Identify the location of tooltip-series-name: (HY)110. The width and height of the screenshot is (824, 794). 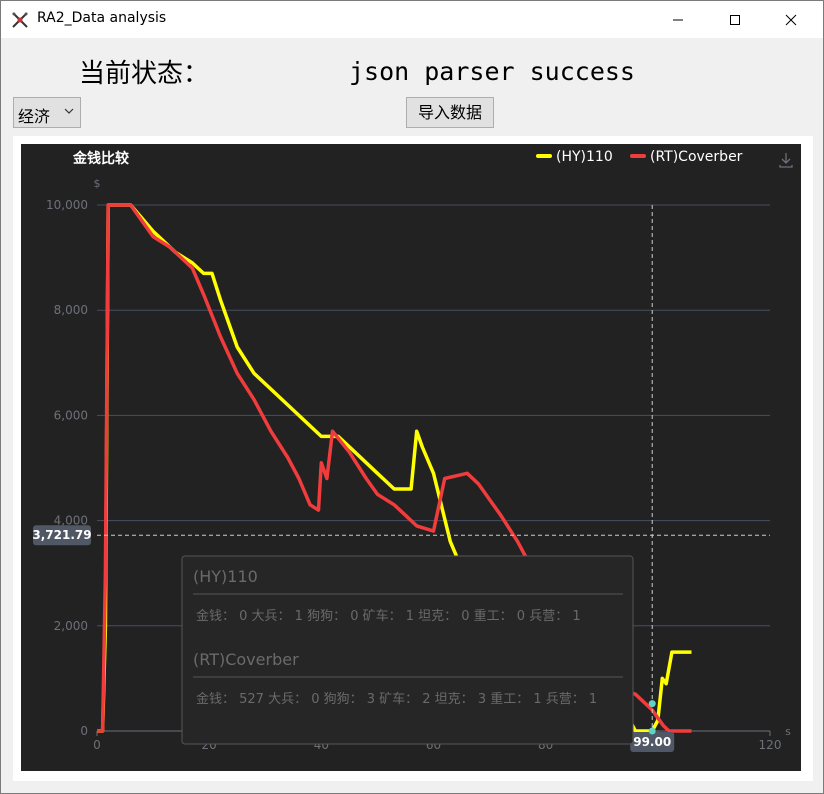
(225, 576).